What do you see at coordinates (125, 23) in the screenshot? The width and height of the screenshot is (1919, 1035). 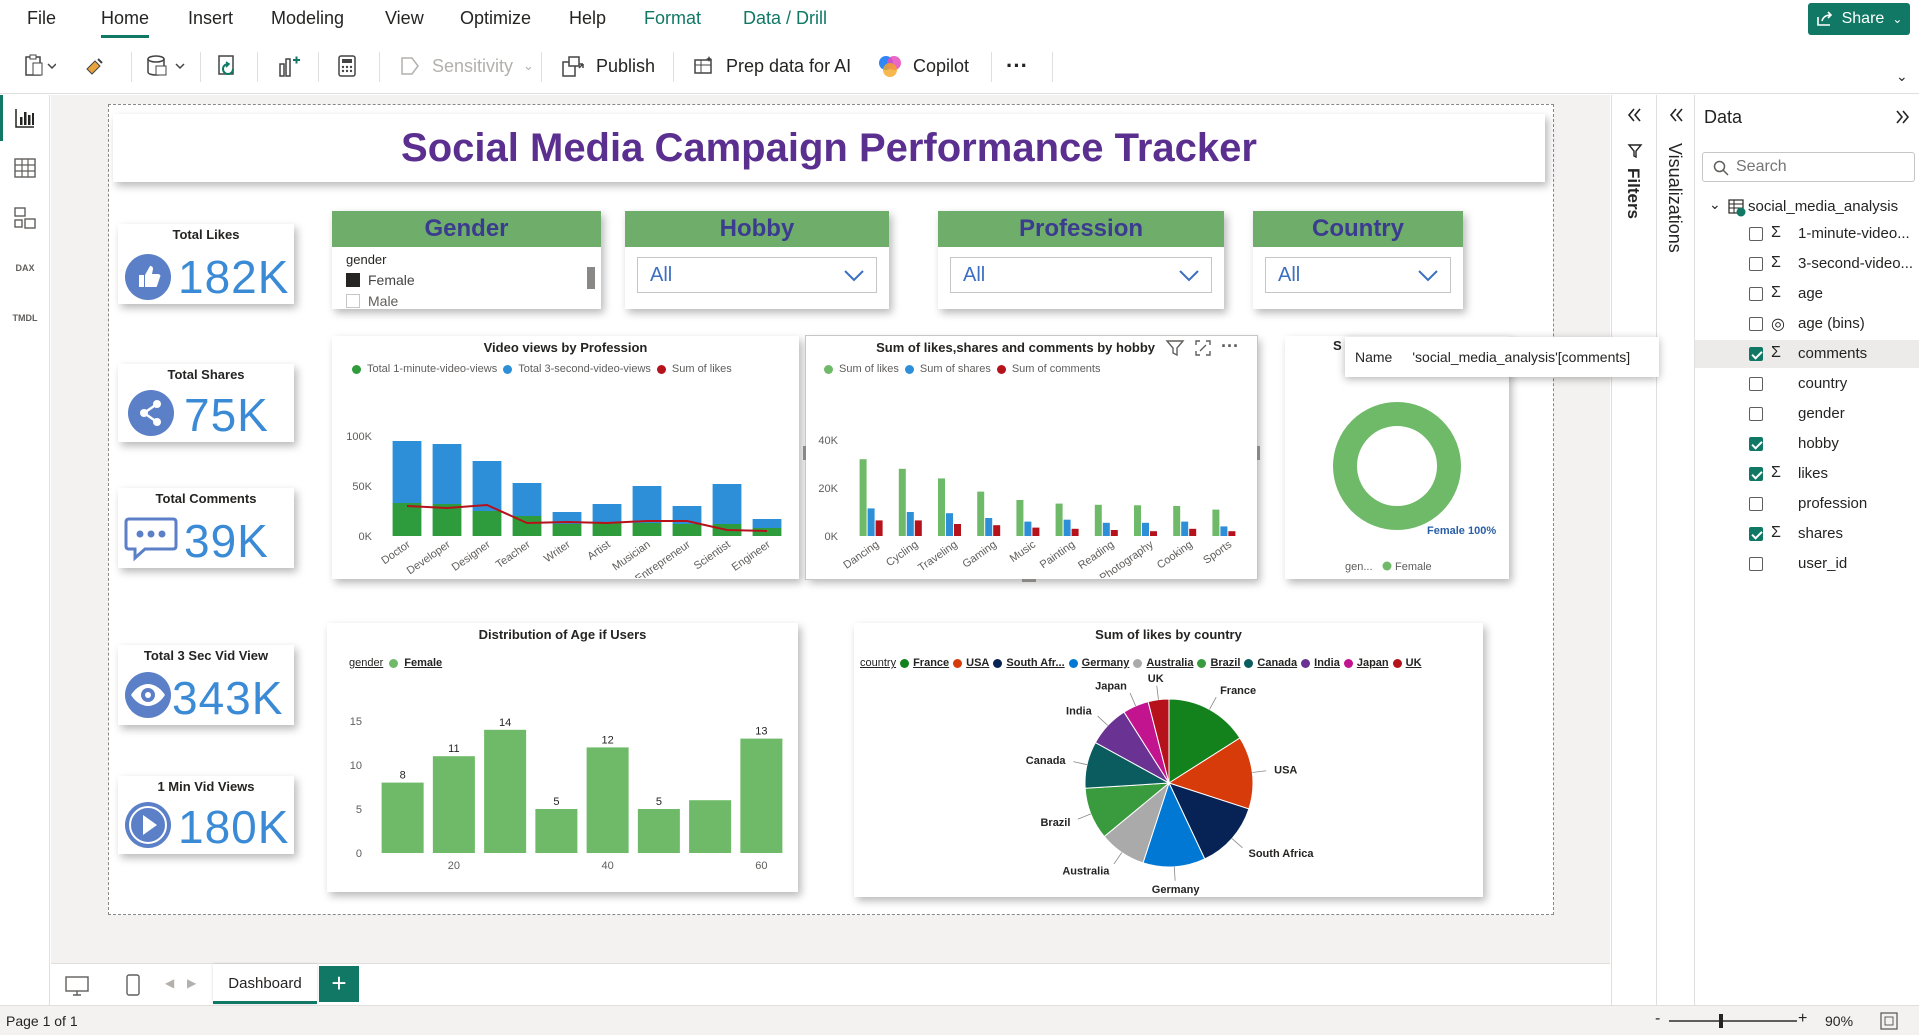 I see `tab-home: Home` at bounding box center [125, 23].